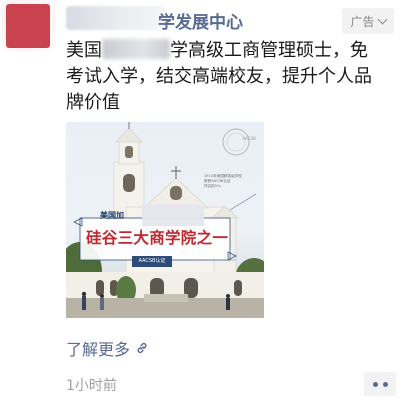 The image size is (407, 406). Describe the element at coordinates (136, 49) in the screenshot. I see `redacted-text` at that location.